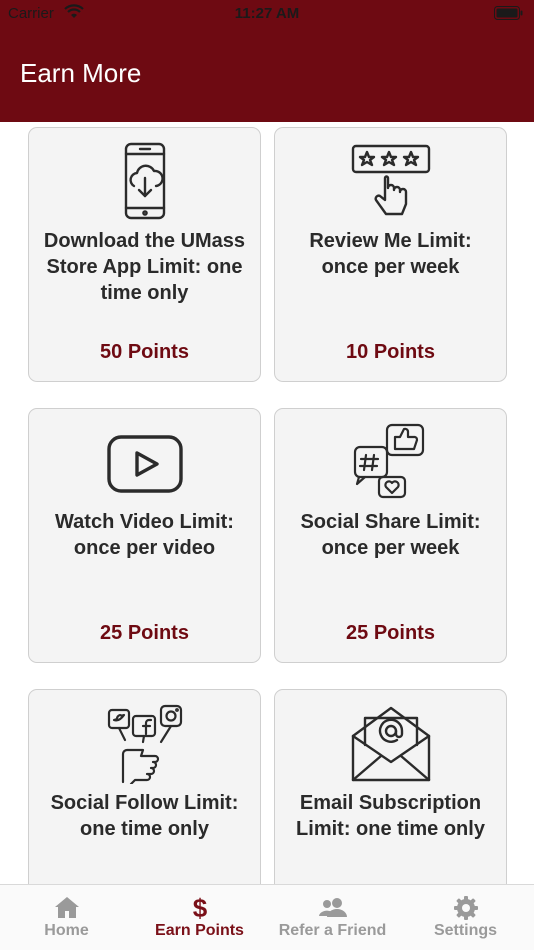  I want to click on tab-label: Earn Points, so click(199, 930).